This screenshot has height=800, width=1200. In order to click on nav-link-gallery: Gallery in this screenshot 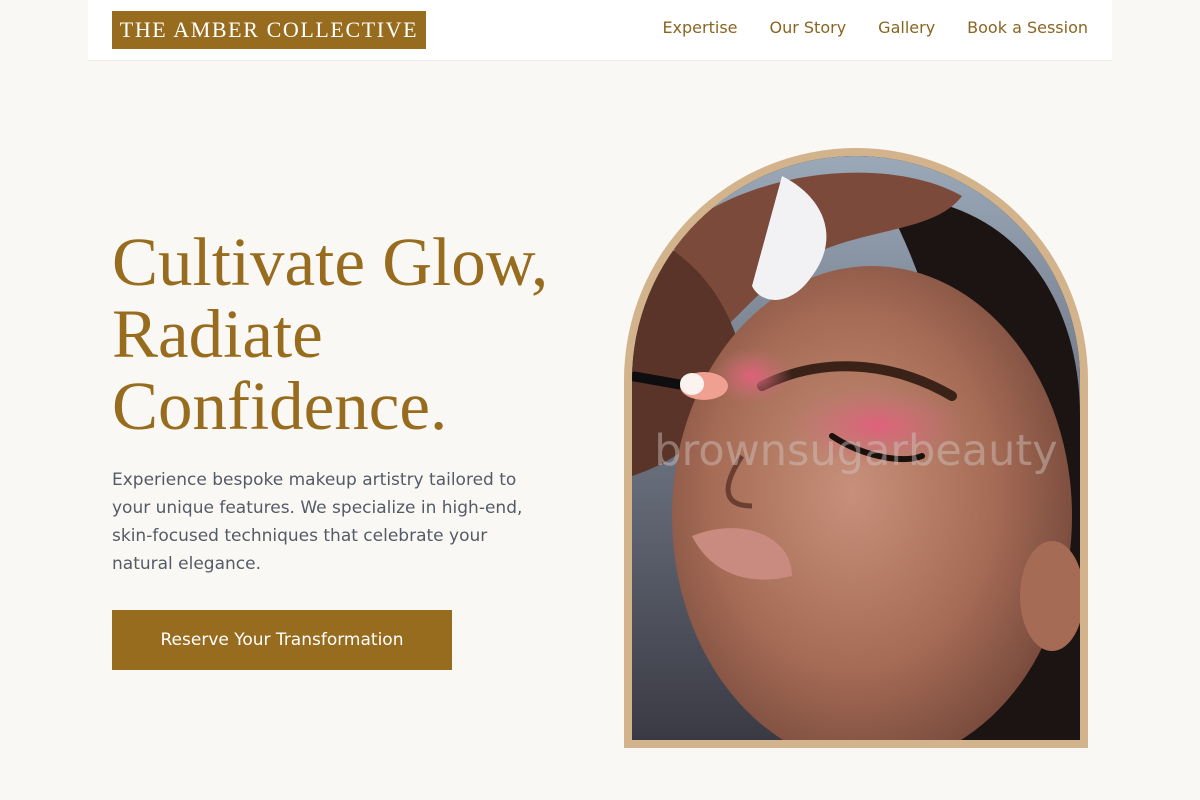, I will do `click(906, 27)`.